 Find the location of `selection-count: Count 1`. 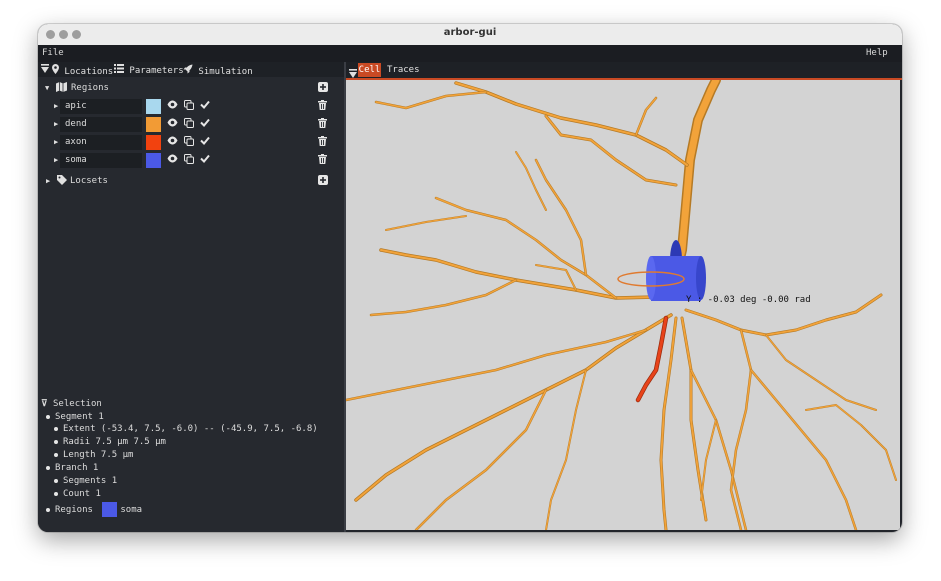

selection-count: Count 1 is located at coordinates (77, 494).